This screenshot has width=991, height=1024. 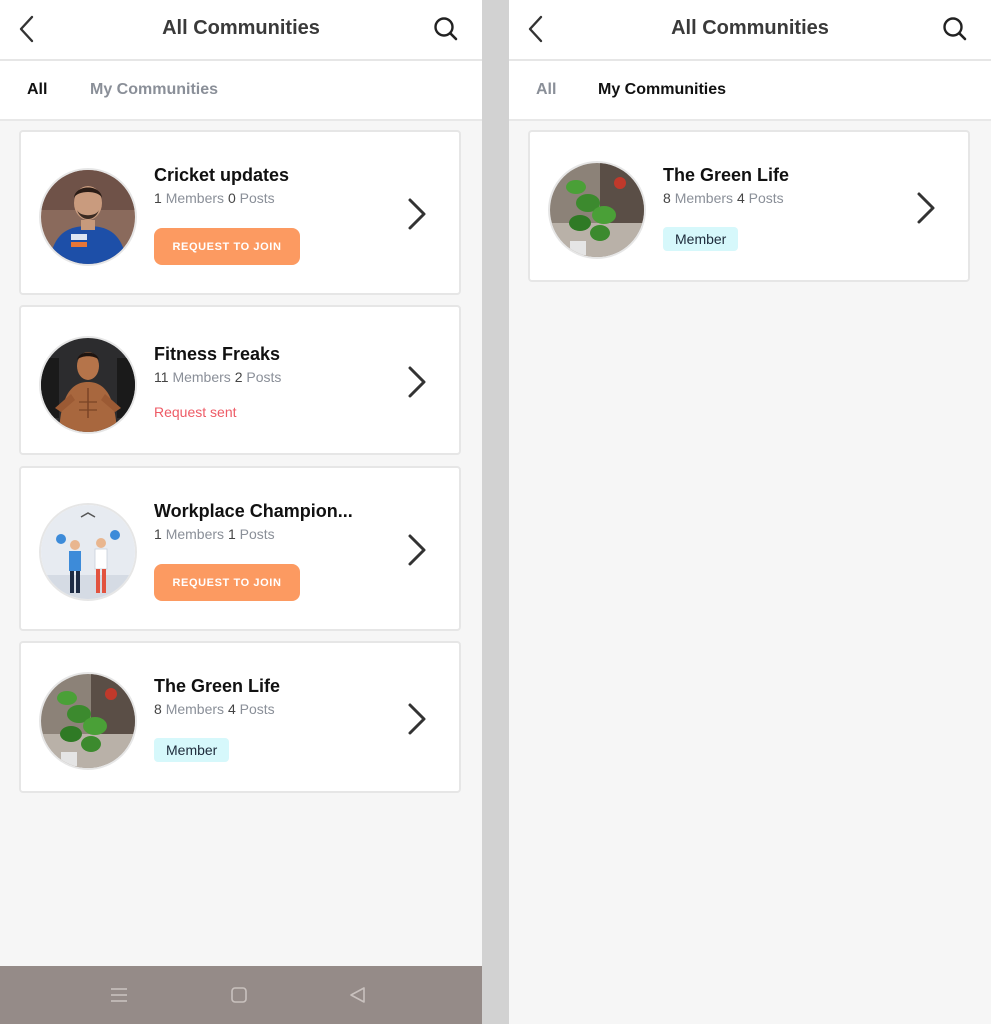 I want to click on community-name: Fitness Freaks, so click(x=217, y=354).